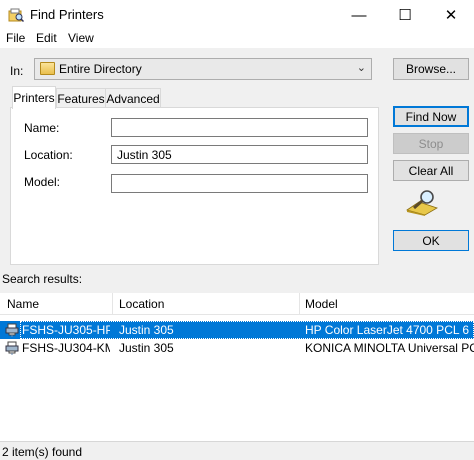  What do you see at coordinates (46, 38) in the screenshot?
I see `menu-edit: Edit` at bounding box center [46, 38].